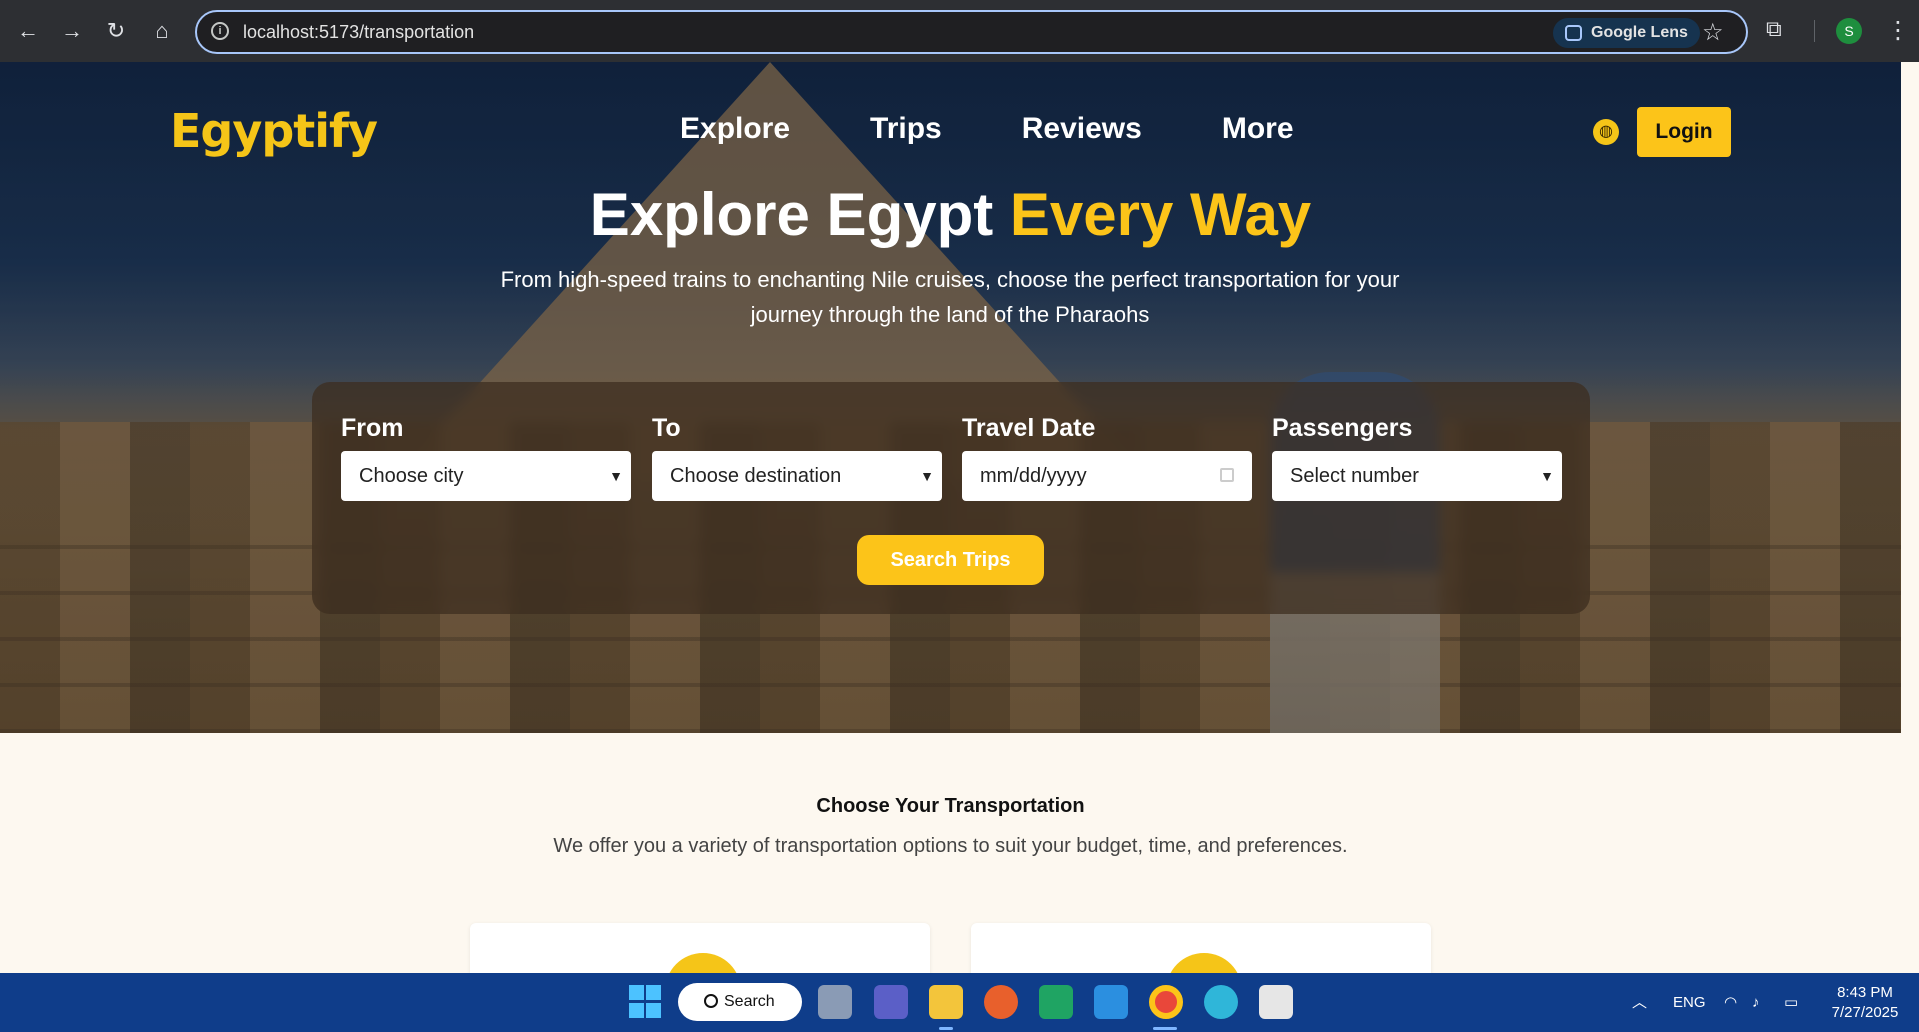 The image size is (1919, 1032). I want to click on from-field: From Choose city ▼, so click(486, 457).